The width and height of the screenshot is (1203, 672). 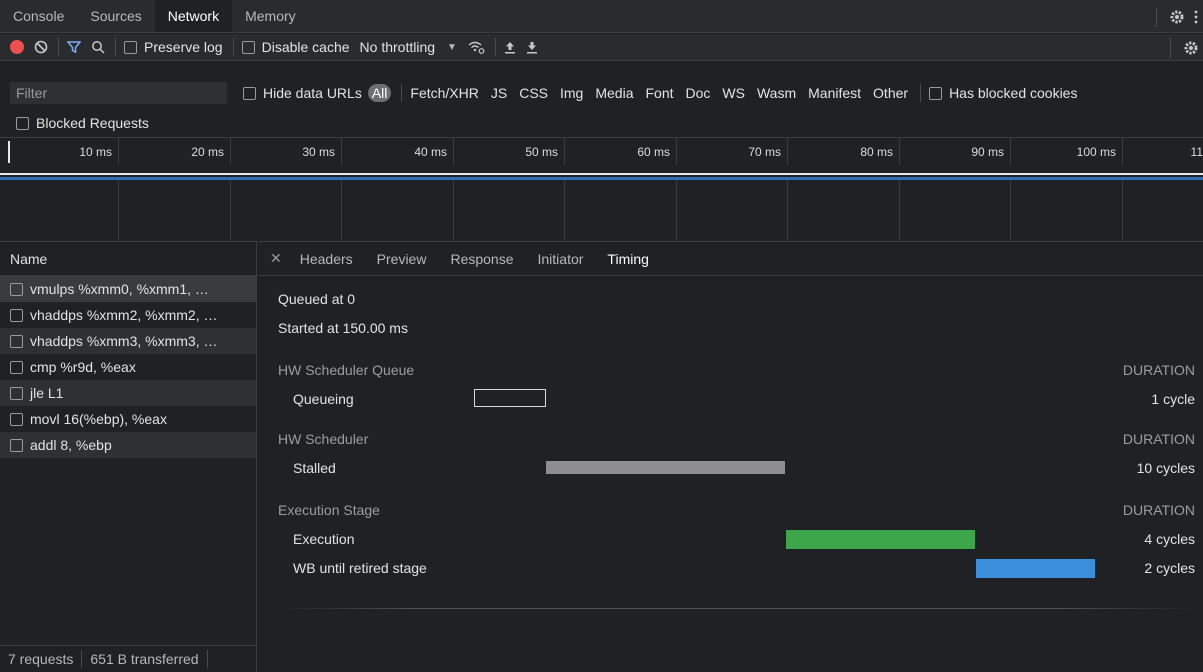 What do you see at coordinates (628, 259) in the screenshot?
I see `tab-timing: Timing` at bounding box center [628, 259].